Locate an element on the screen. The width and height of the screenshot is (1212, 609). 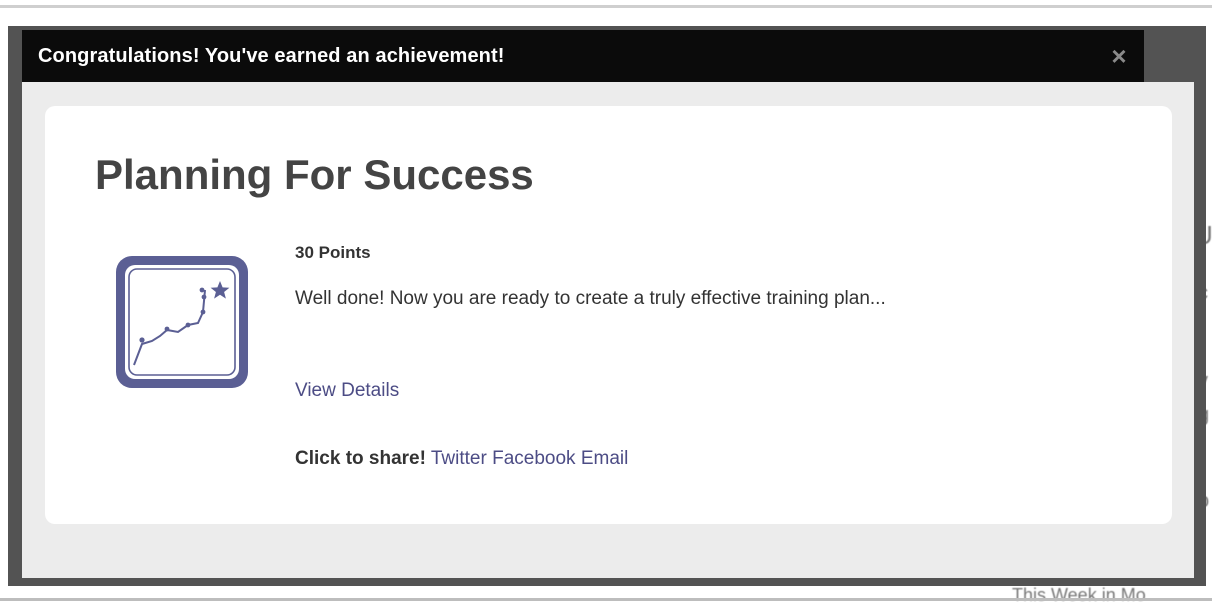
background-text: This Week in Mo is located at coordinates (1079, 595).